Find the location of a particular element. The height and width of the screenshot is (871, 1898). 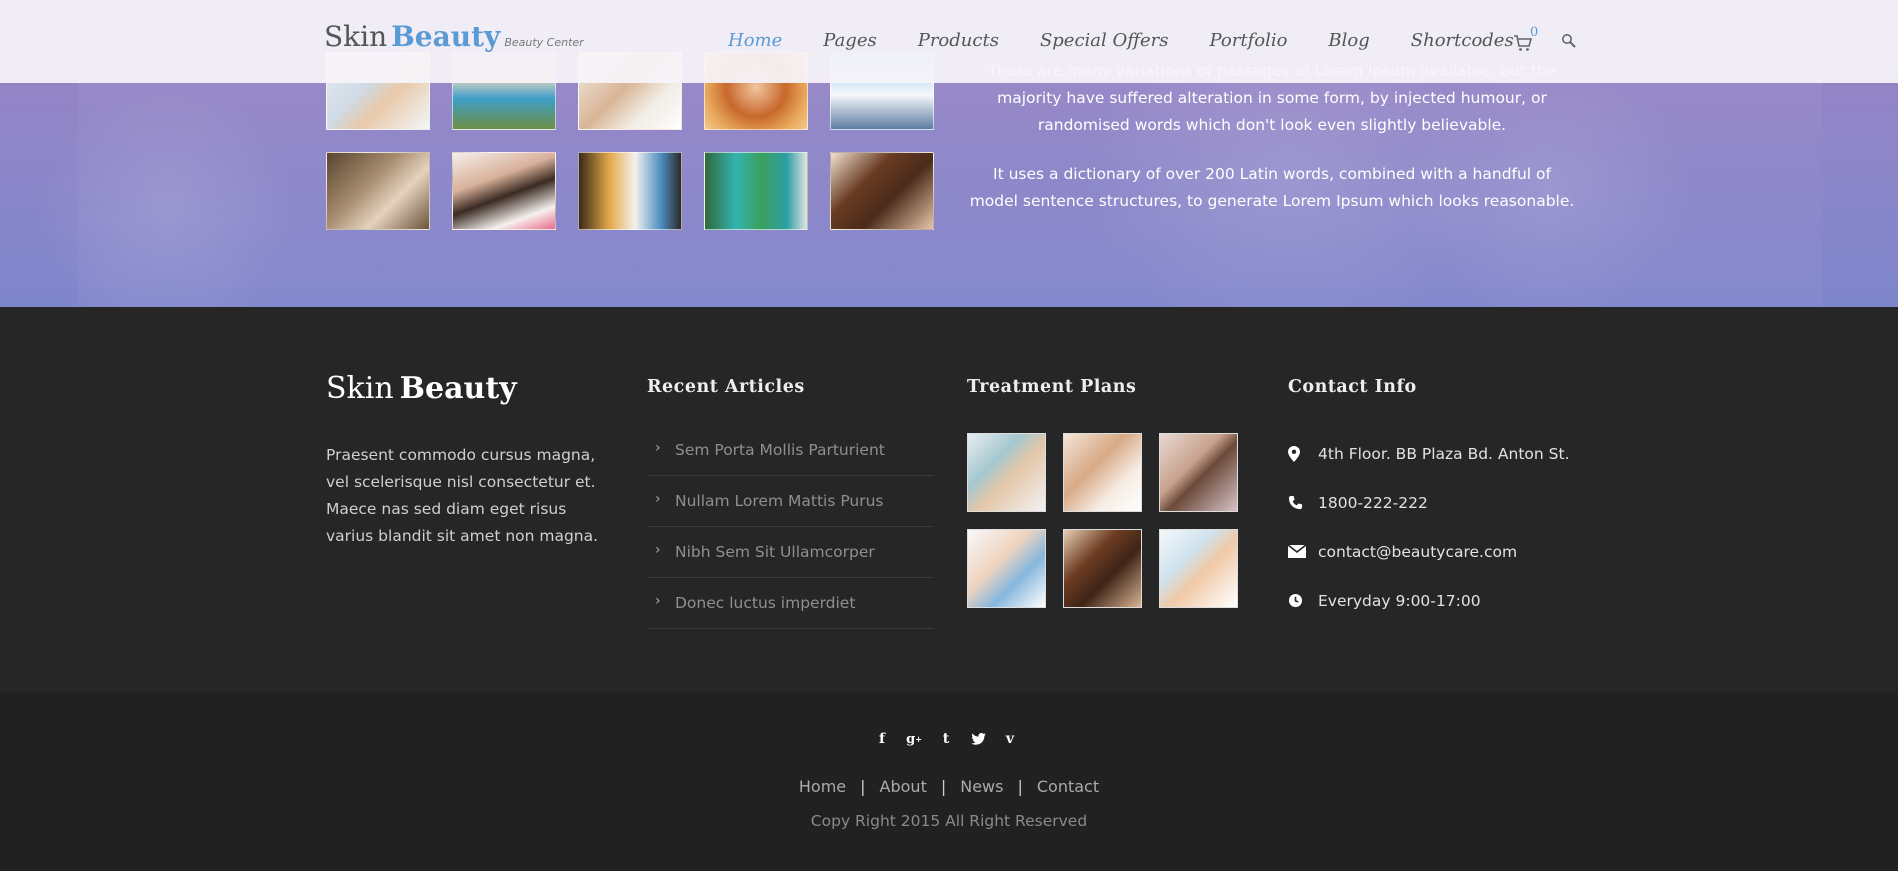

footer-logo-beauty: Beauty is located at coordinates (458, 388).